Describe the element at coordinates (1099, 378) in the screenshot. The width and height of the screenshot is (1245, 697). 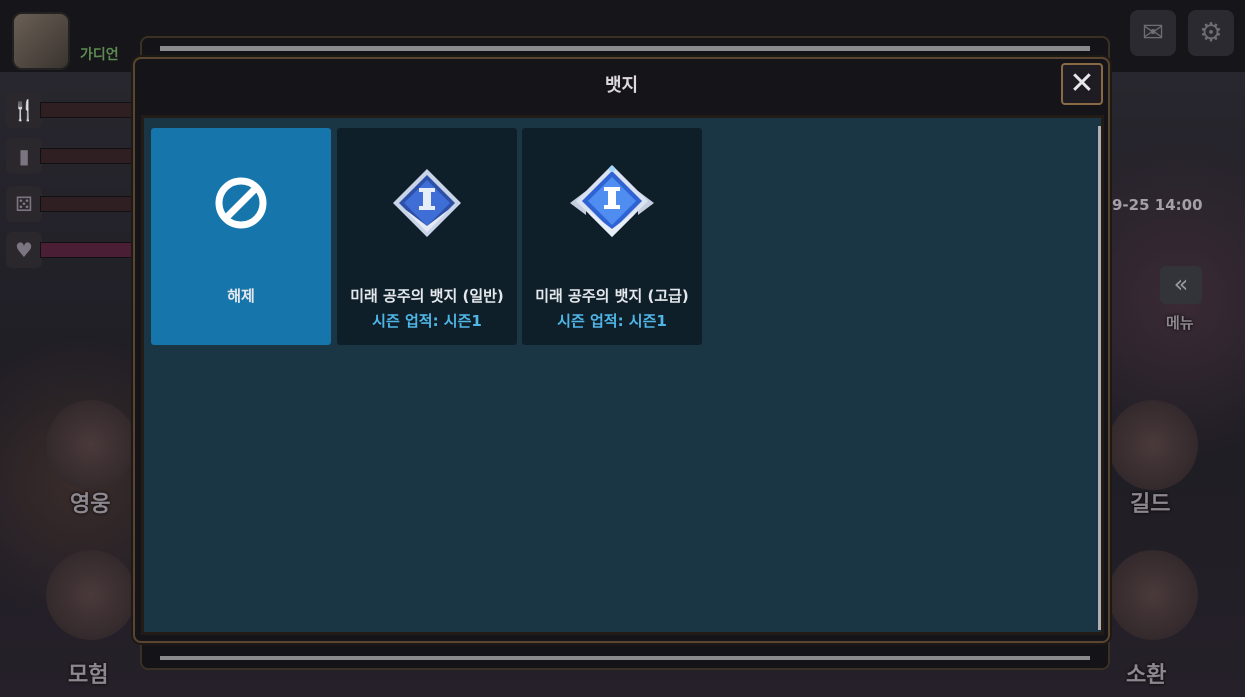
I see `scrollbar` at that location.